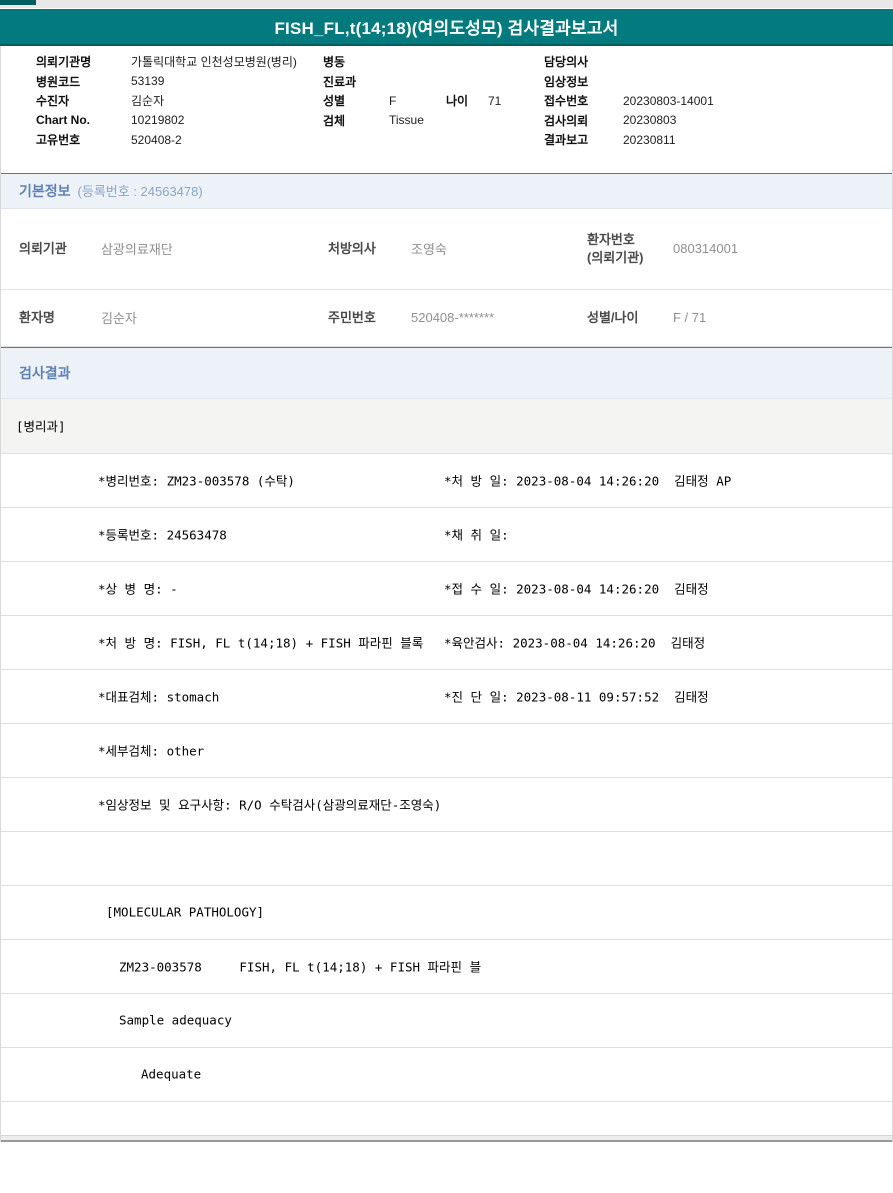  I want to click on report-title: FISH_FL,t(14;18)(여의도성모) 검사결과보고서, so click(446, 28).